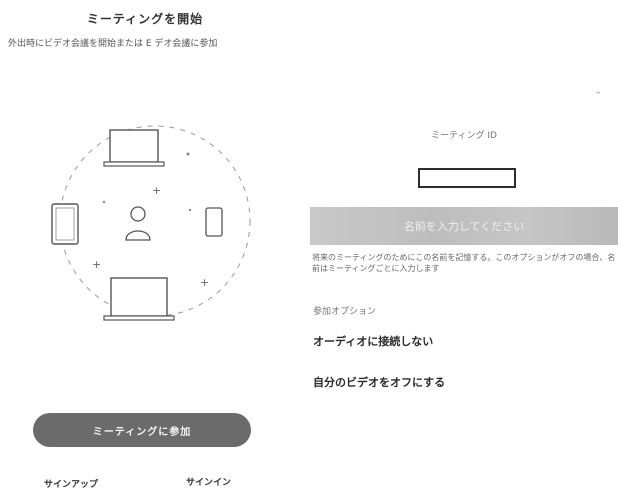  Describe the element at coordinates (467, 178) in the screenshot. I see `meeting-id-input` at that location.